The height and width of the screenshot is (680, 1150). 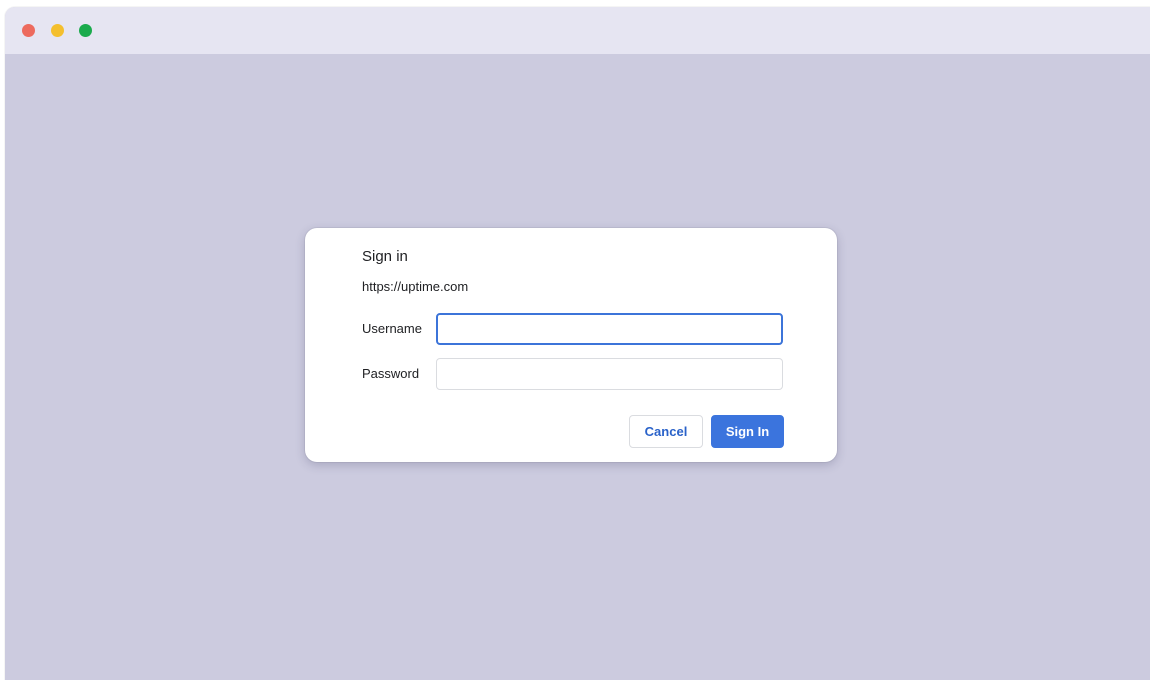 I want to click on username-label: Username, so click(x=392, y=328).